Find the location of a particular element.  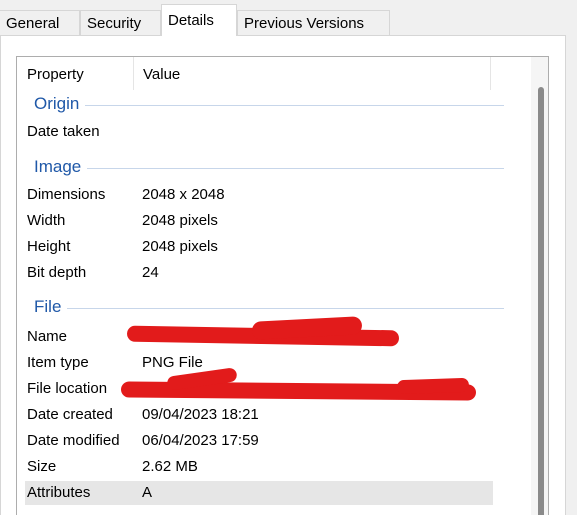

list-item: Item type PNG File is located at coordinates (259, 363).